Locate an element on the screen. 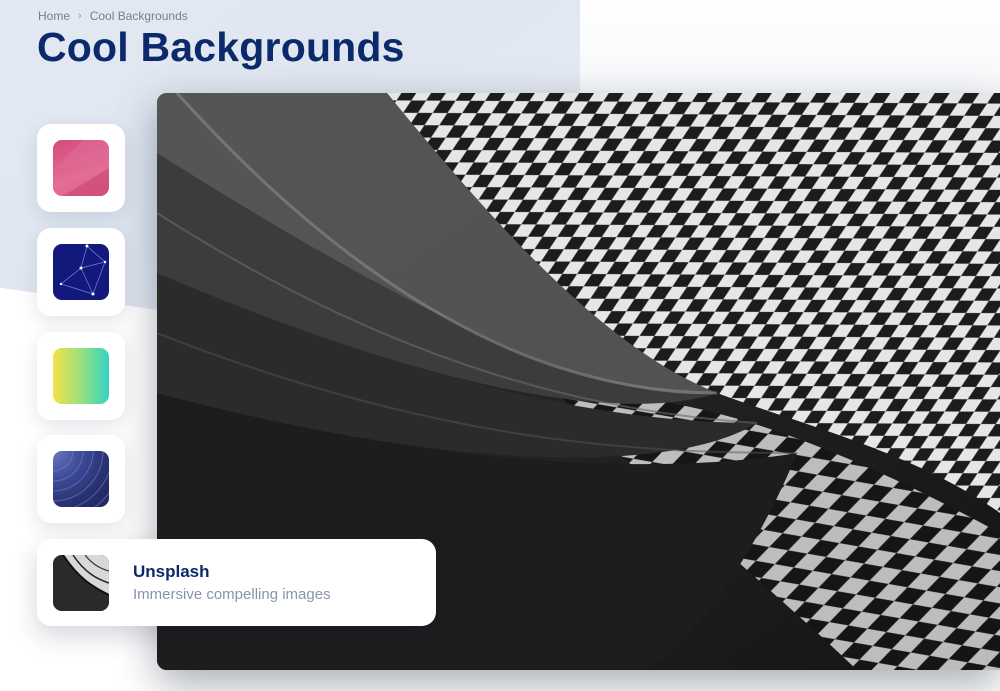 This screenshot has width=1000, height=691. yellow-teal-gradient-thumbnail is located at coordinates (81, 376).